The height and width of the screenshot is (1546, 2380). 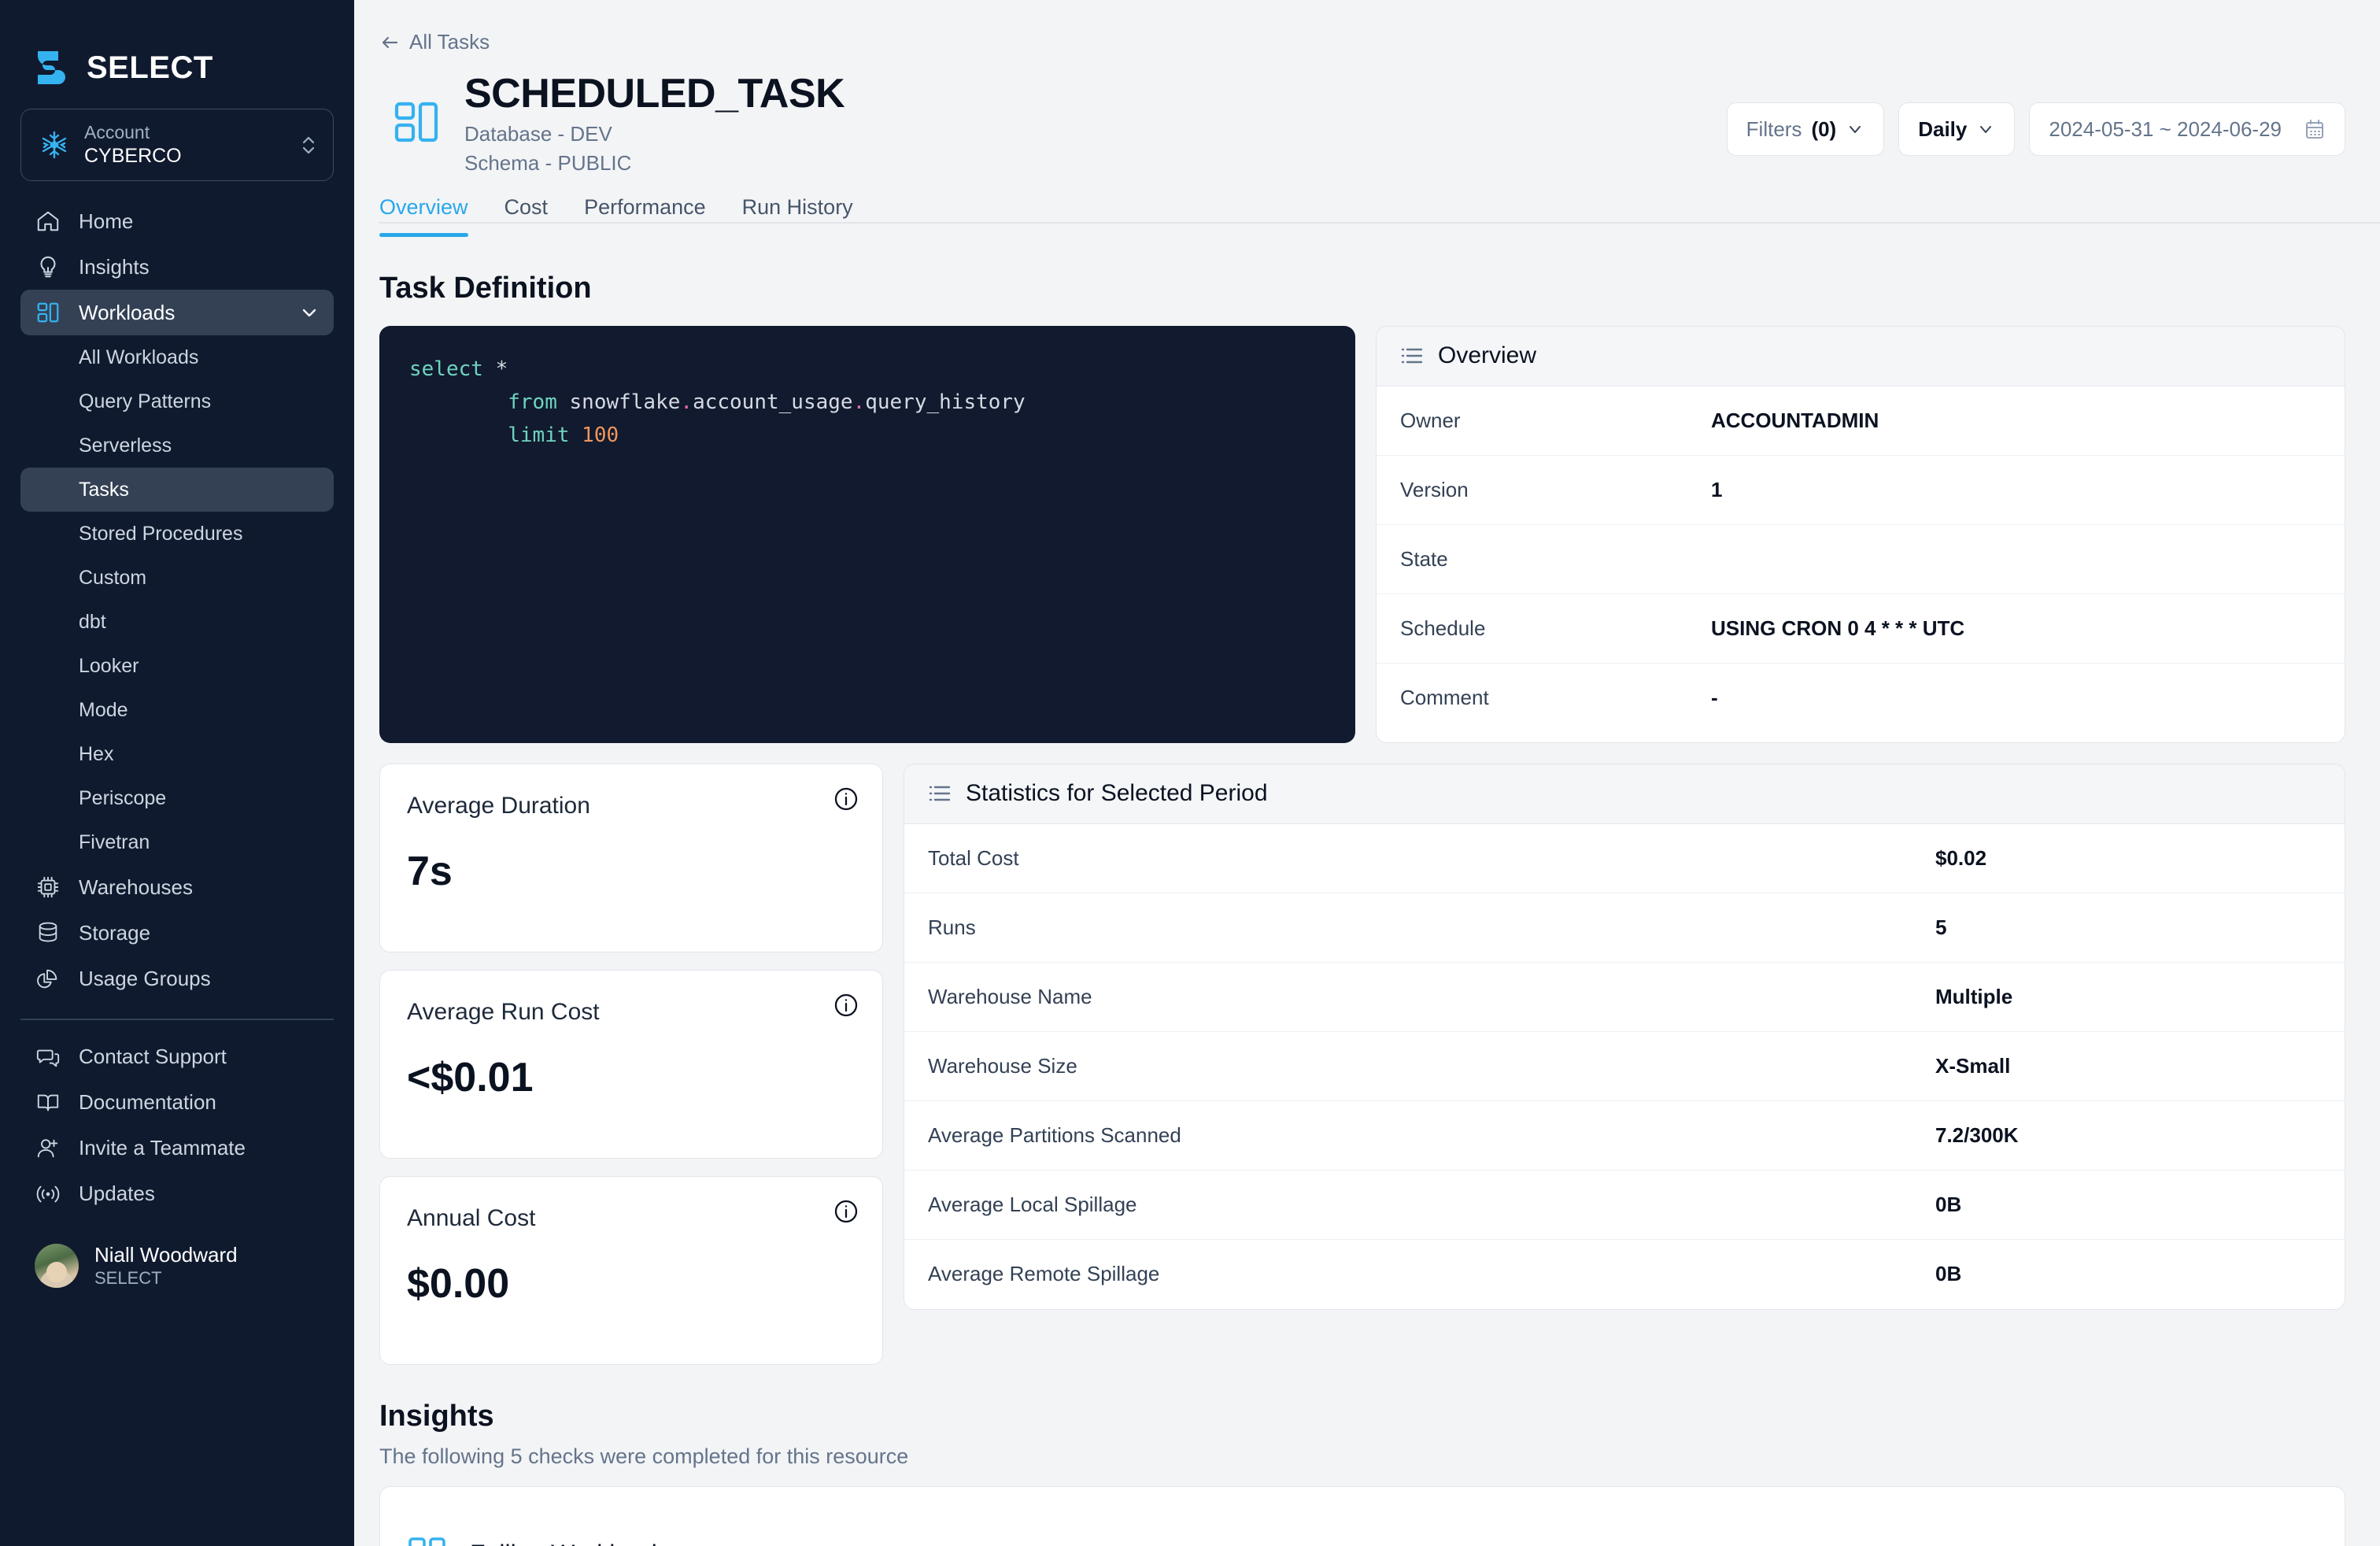 What do you see at coordinates (177, 887) in the screenshot?
I see `sidebar-item-warehouses: Warehouses` at bounding box center [177, 887].